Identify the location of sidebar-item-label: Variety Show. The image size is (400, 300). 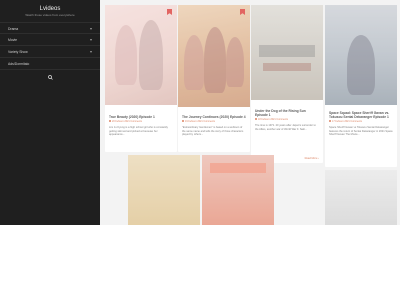
(18, 52).